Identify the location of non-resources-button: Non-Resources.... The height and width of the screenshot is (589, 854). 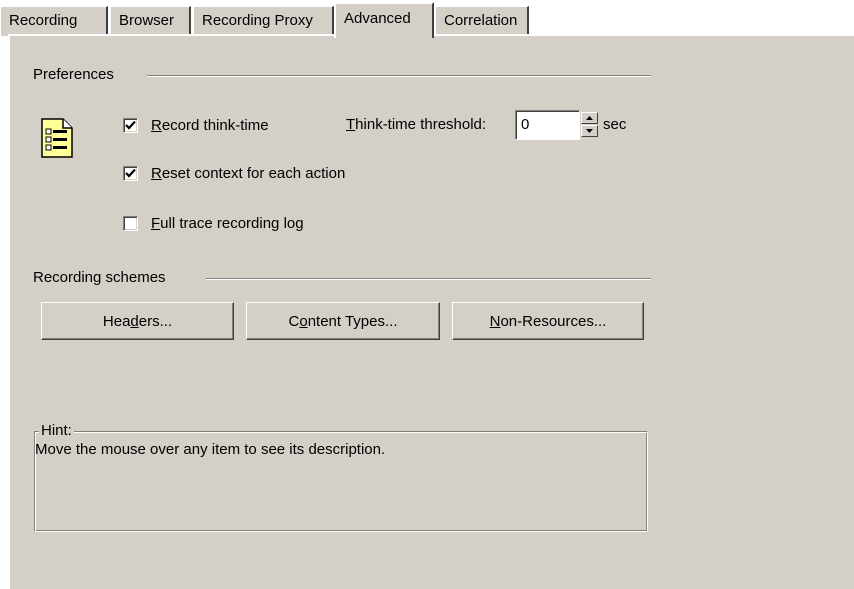
(548, 321).